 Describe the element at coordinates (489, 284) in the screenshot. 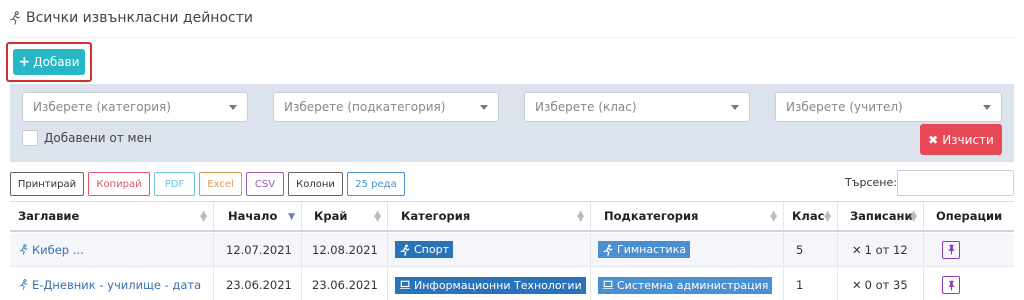

I see `cell-category: Информационни Технологии` at that location.